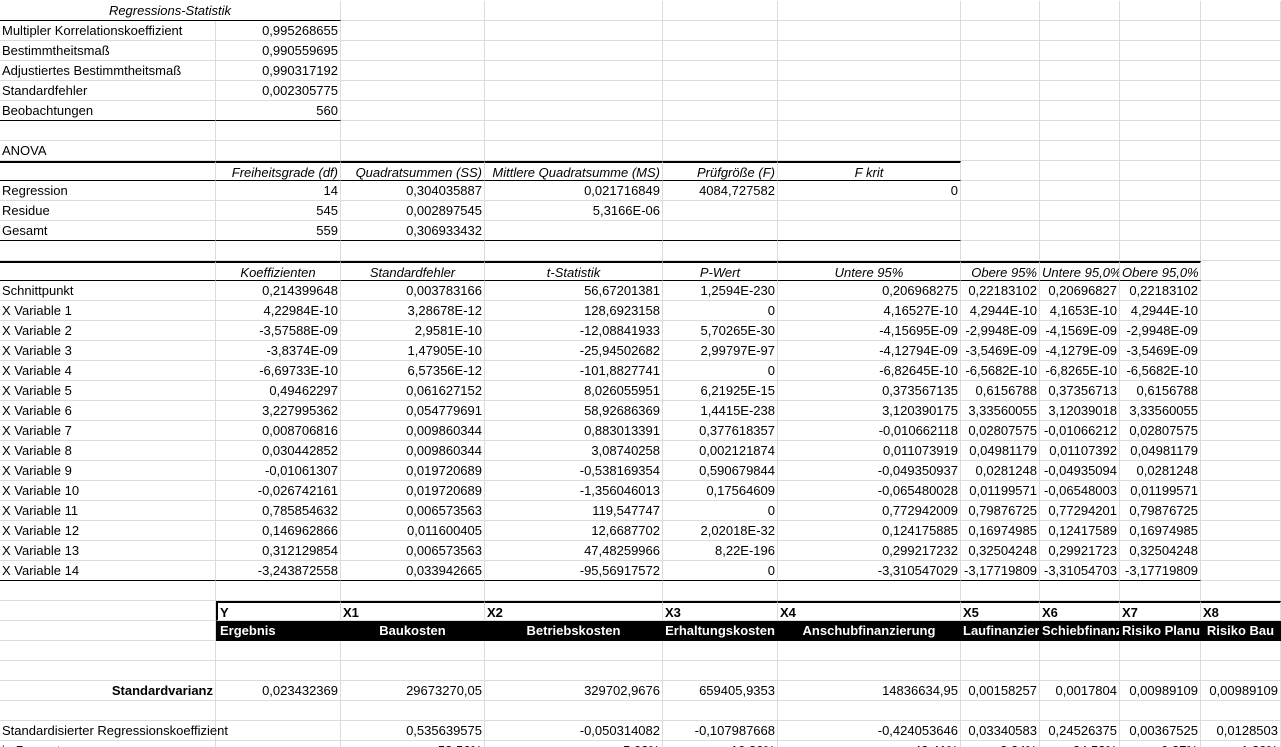 The height and width of the screenshot is (747, 1281). I want to click on variable-code: X8, so click(1241, 611).